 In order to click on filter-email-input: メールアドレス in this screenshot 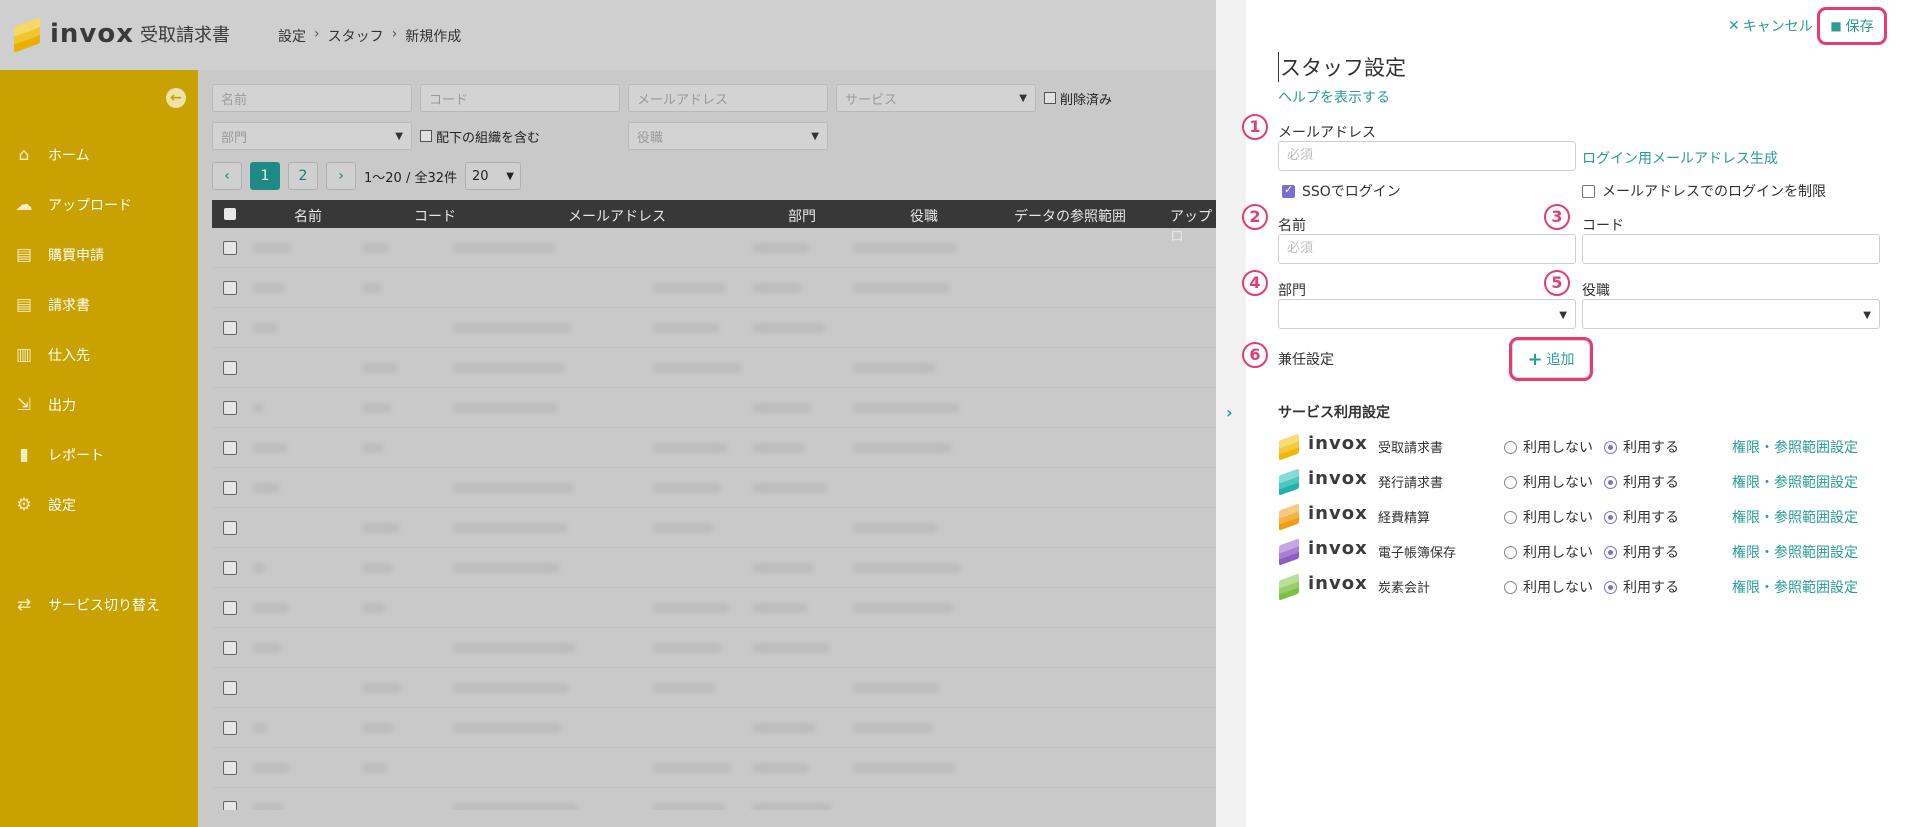, I will do `click(728, 98)`.